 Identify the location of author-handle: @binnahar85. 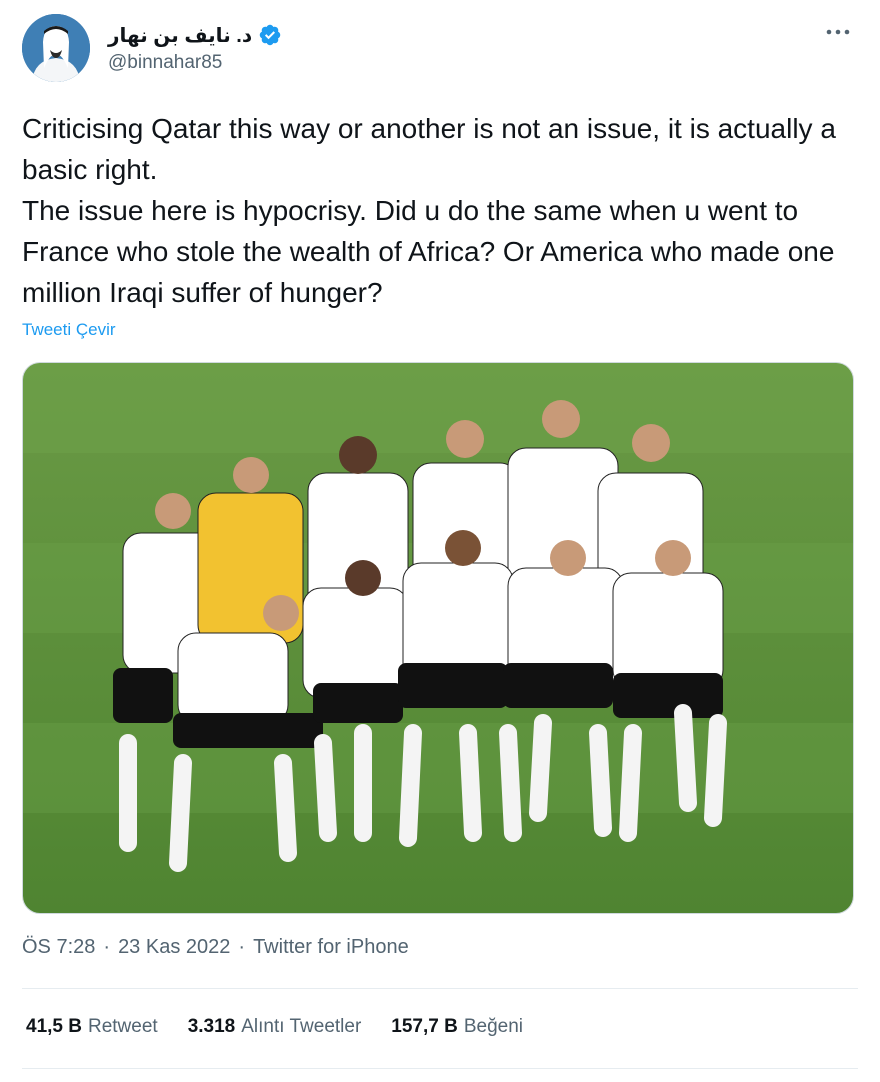
(195, 63).